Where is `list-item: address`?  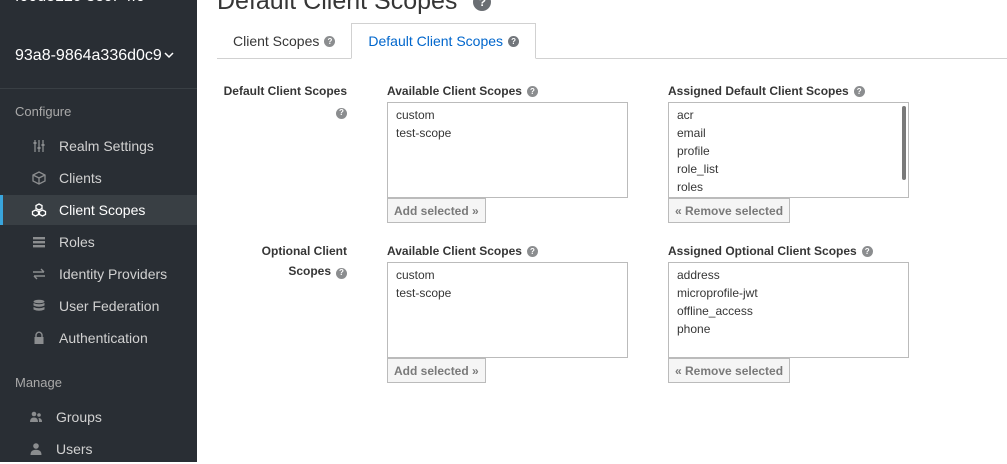
list-item: address is located at coordinates (792, 275).